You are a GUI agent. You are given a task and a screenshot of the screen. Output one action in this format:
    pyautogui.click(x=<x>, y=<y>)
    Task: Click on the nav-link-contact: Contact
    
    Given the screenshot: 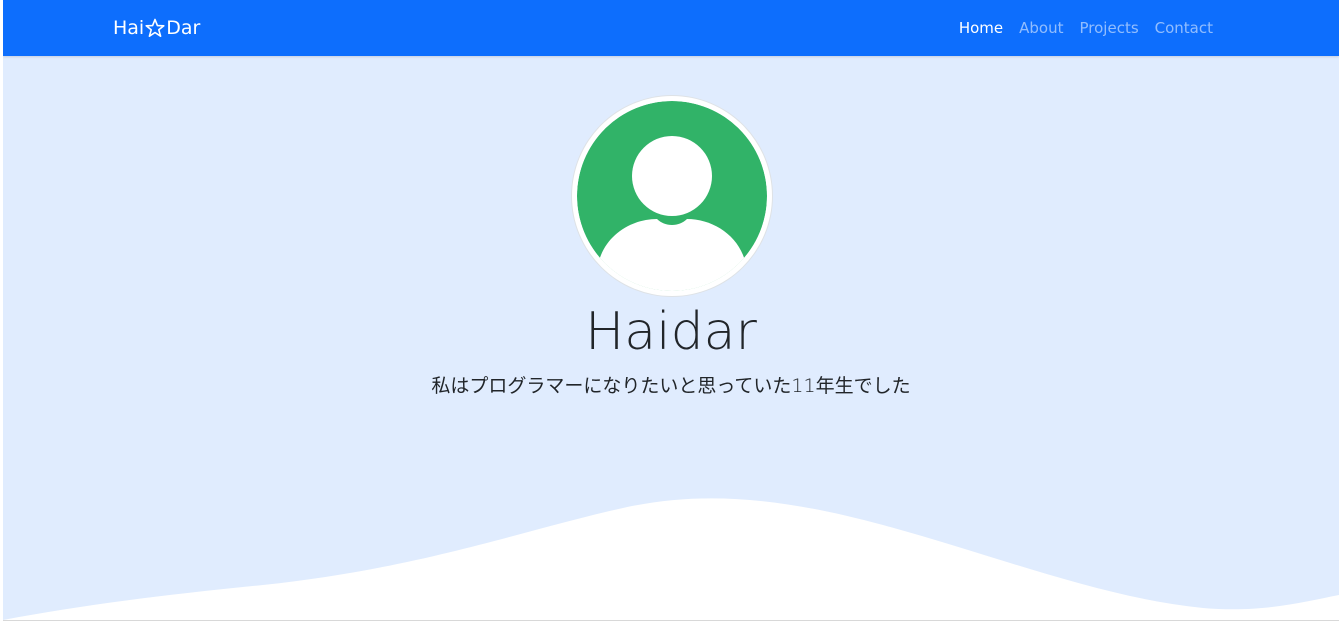 What is the action you would take?
    pyautogui.click(x=1184, y=28)
    